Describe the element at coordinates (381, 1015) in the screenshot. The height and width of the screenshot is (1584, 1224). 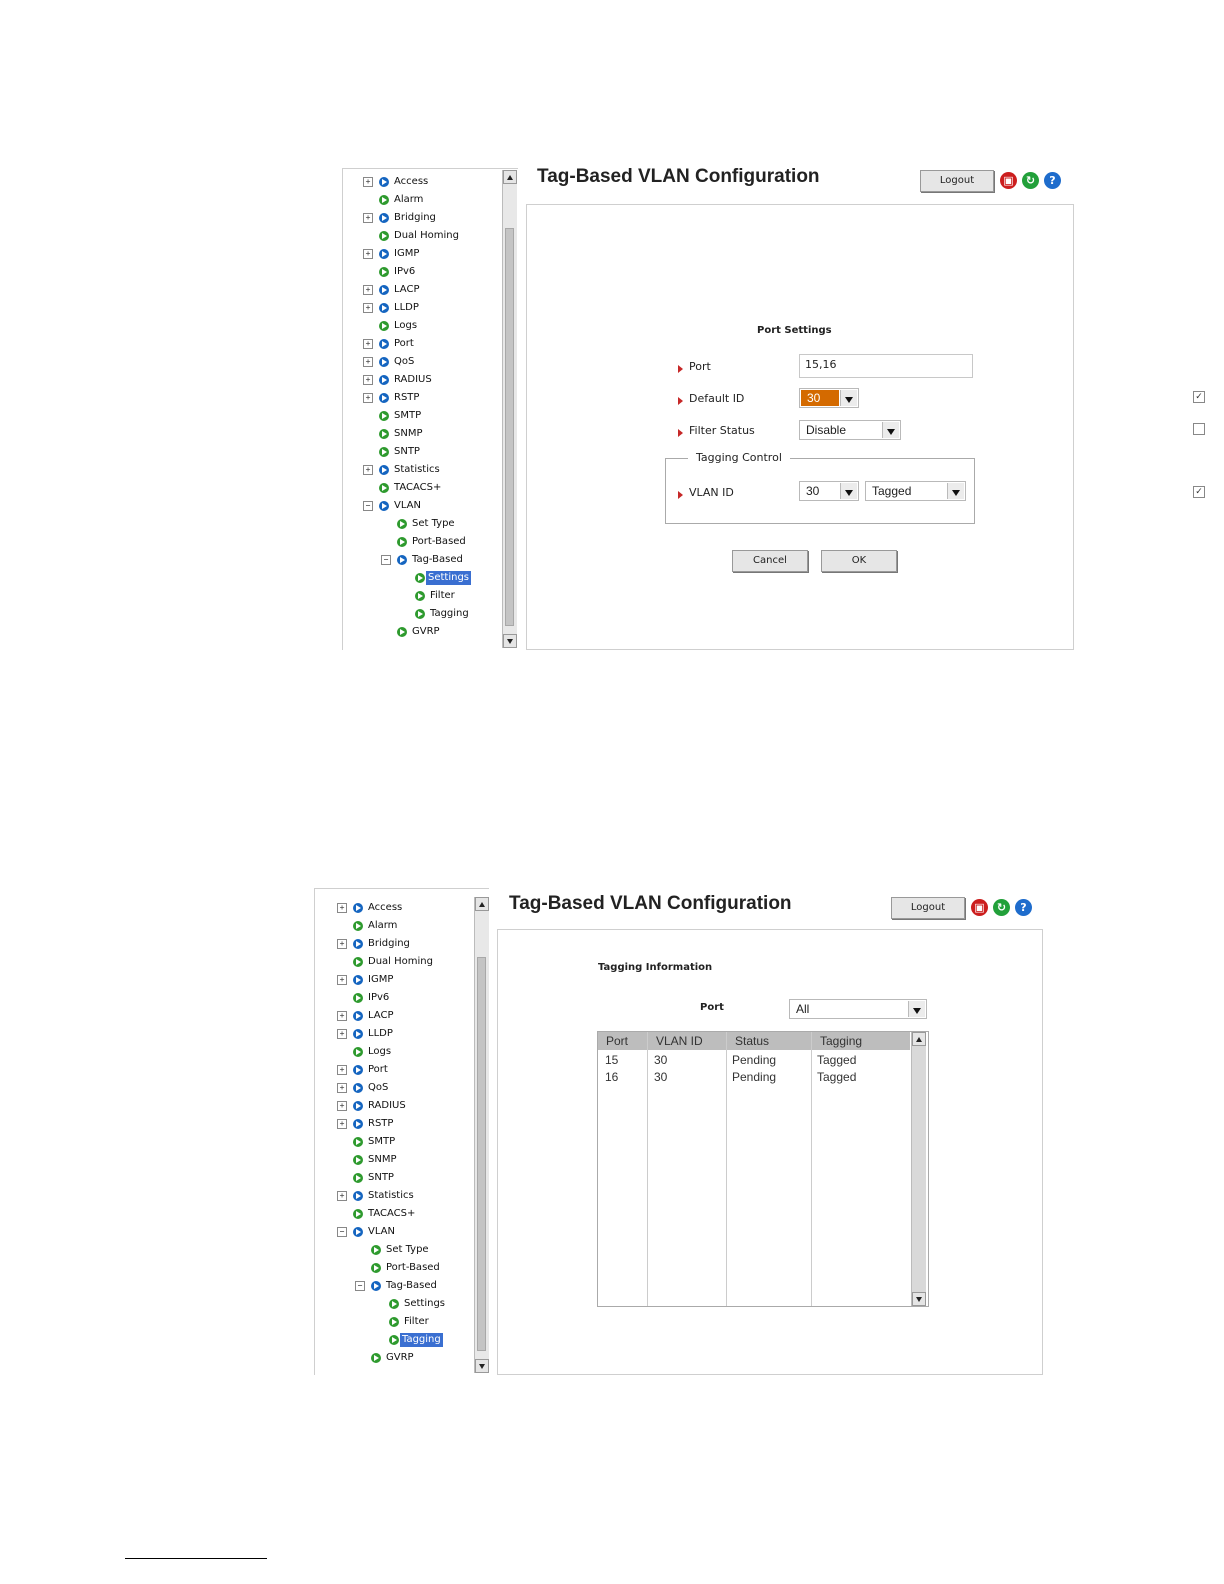
I see `nav-label: LACP` at that location.